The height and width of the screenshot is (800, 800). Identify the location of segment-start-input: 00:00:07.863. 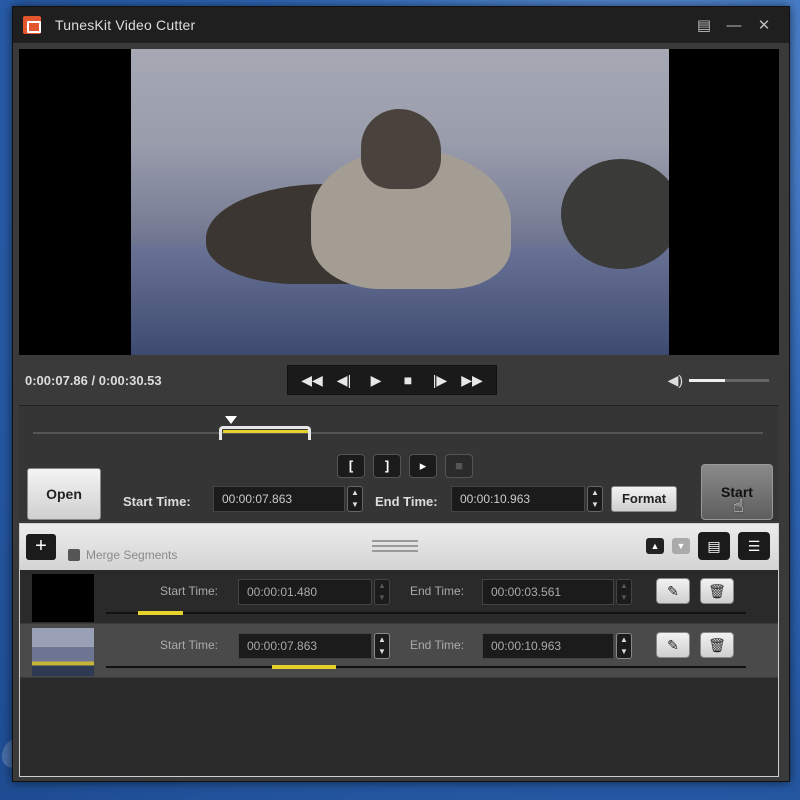
(305, 646).